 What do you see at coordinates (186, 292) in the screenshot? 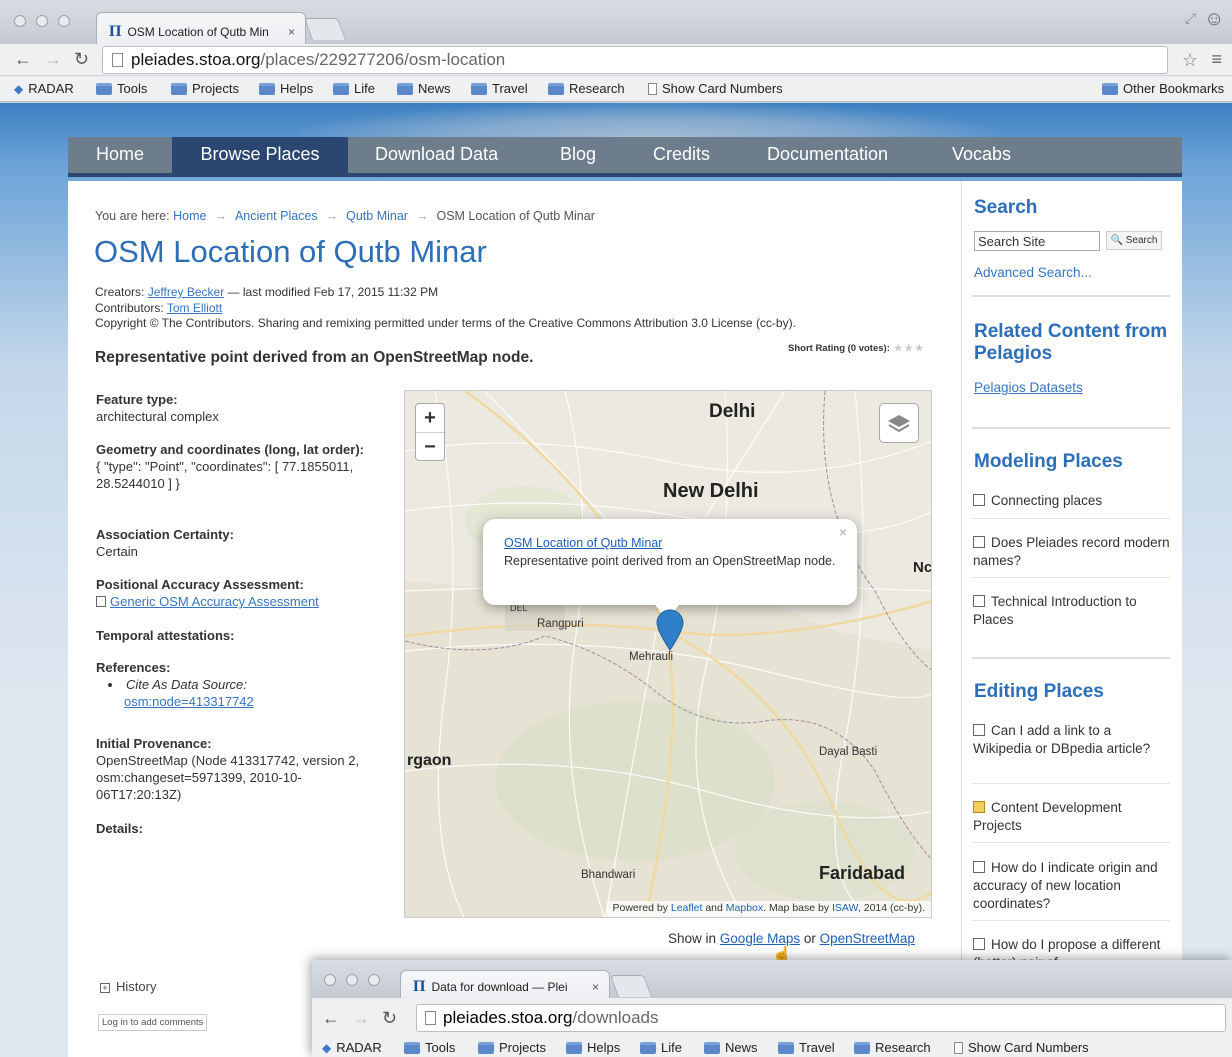
I see `creator-link: Jeffrey Becker` at bounding box center [186, 292].